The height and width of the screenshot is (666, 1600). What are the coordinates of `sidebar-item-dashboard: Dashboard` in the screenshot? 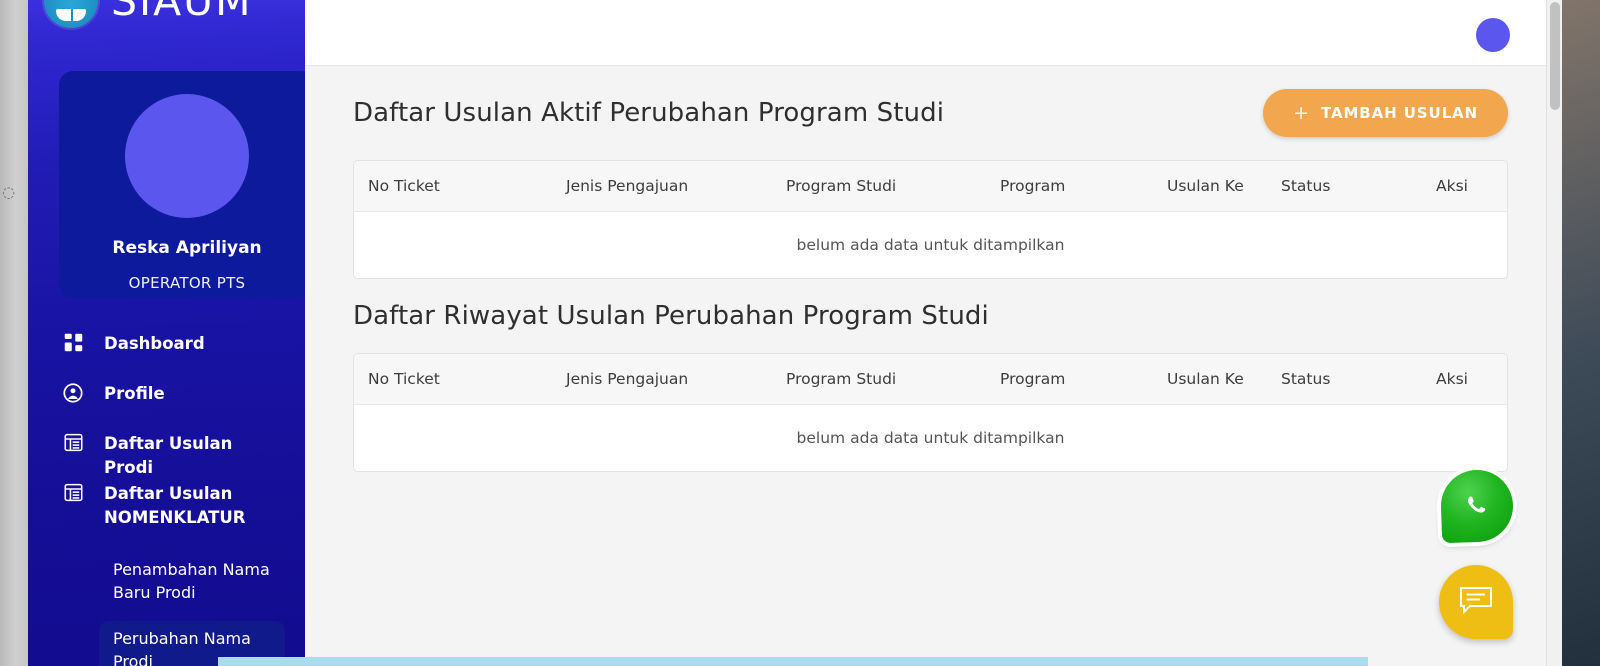 It's located at (166, 345).